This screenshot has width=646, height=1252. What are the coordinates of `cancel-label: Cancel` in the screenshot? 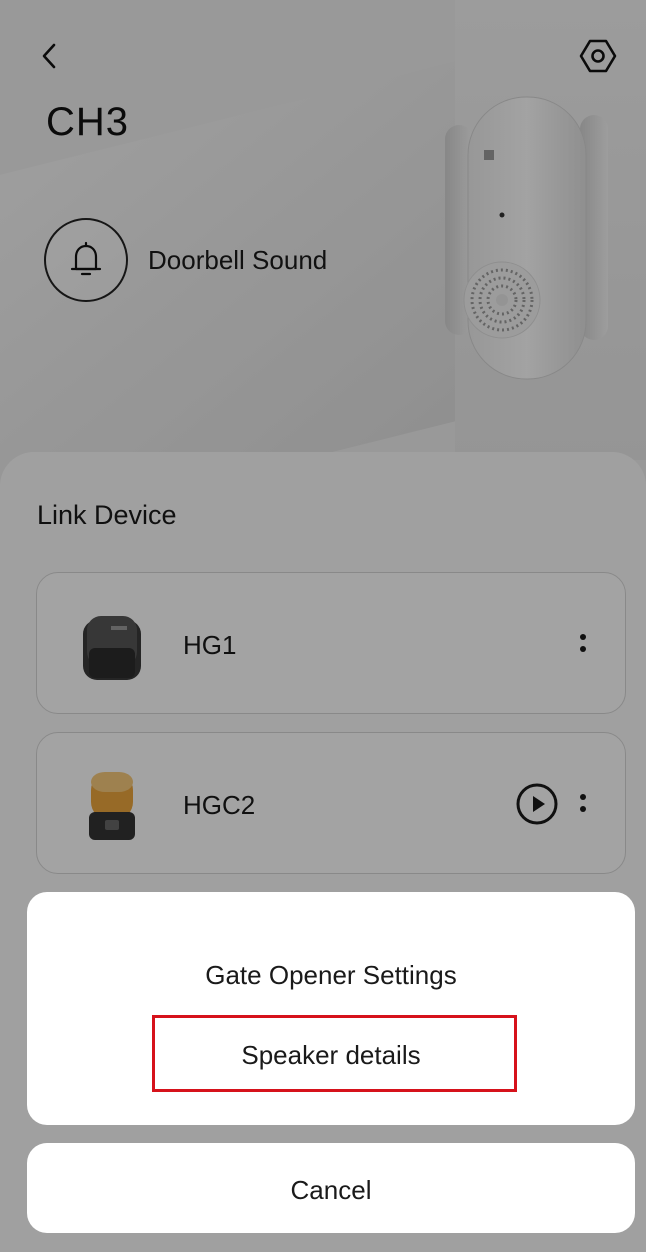 It's located at (331, 1190).